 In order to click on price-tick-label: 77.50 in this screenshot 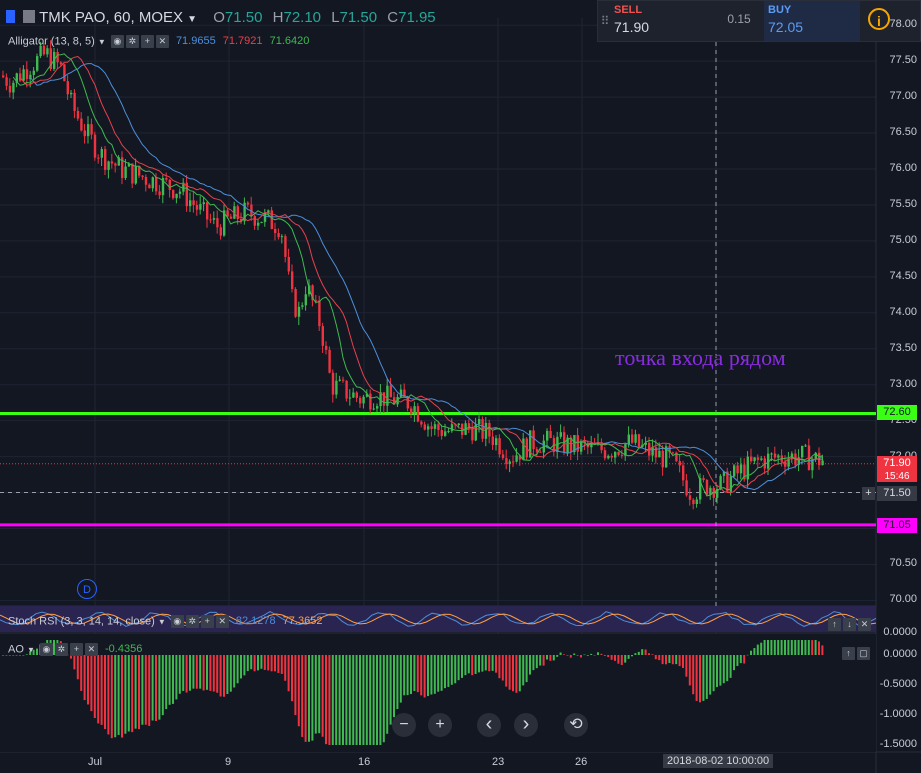, I will do `click(903, 60)`.